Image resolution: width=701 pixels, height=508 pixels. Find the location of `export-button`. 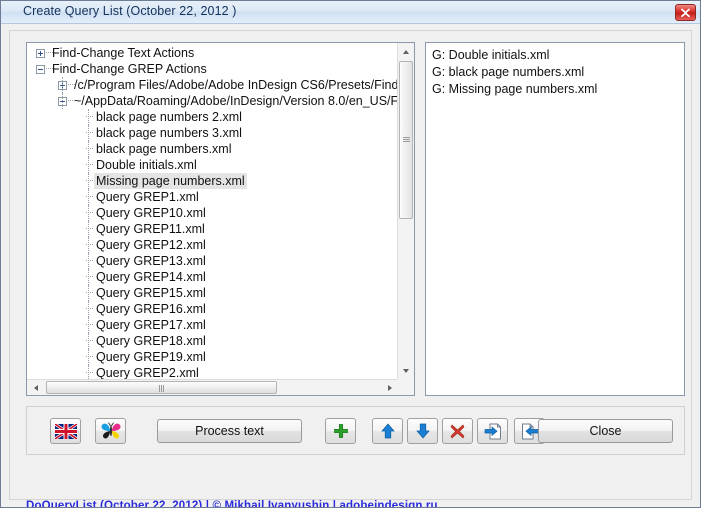

export-button is located at coordinates (492, 431).